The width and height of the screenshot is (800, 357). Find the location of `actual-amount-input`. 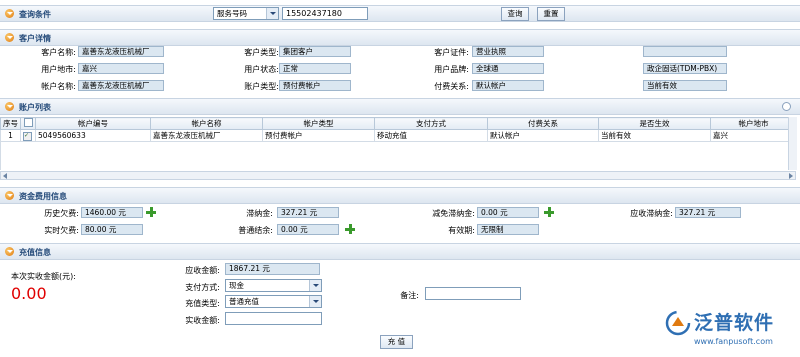

actual-amount-input is located at coordinates (273, 318).